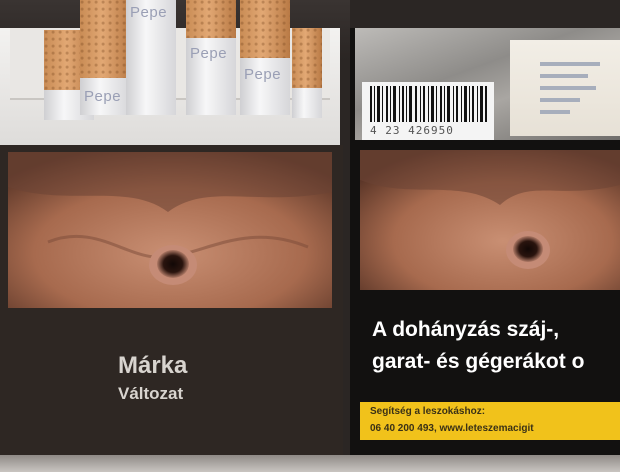  I want to click on variant-name: Változat, so click(151, 393).